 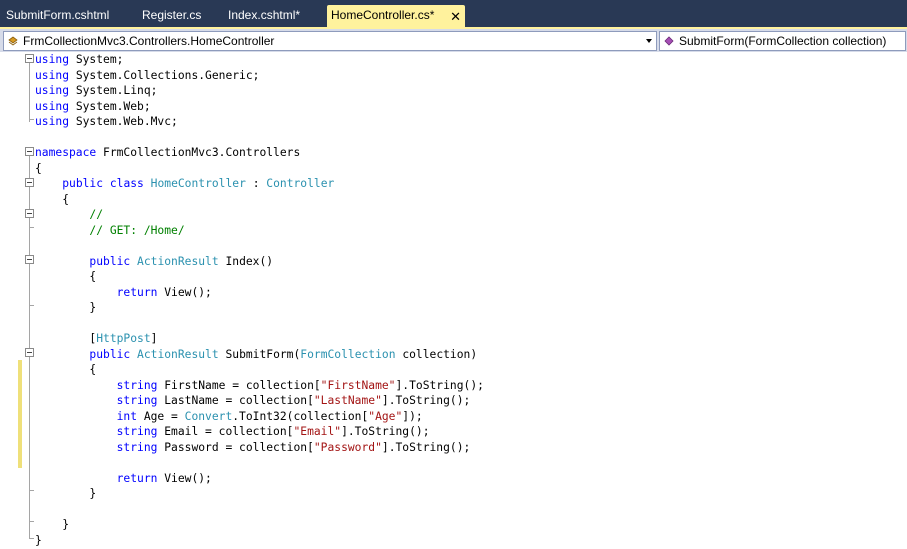 What do you see at coordinates (246, 261) in the screenshot?
I see `code-token: Index()` at bounding box center [246, 261].